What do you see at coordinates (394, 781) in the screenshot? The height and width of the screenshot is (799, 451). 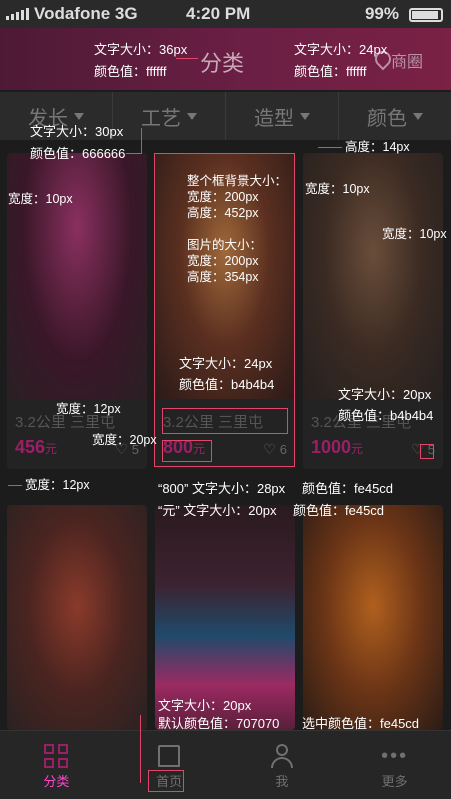 I see `tab-label: 更多` at bounding box center [394, 781].